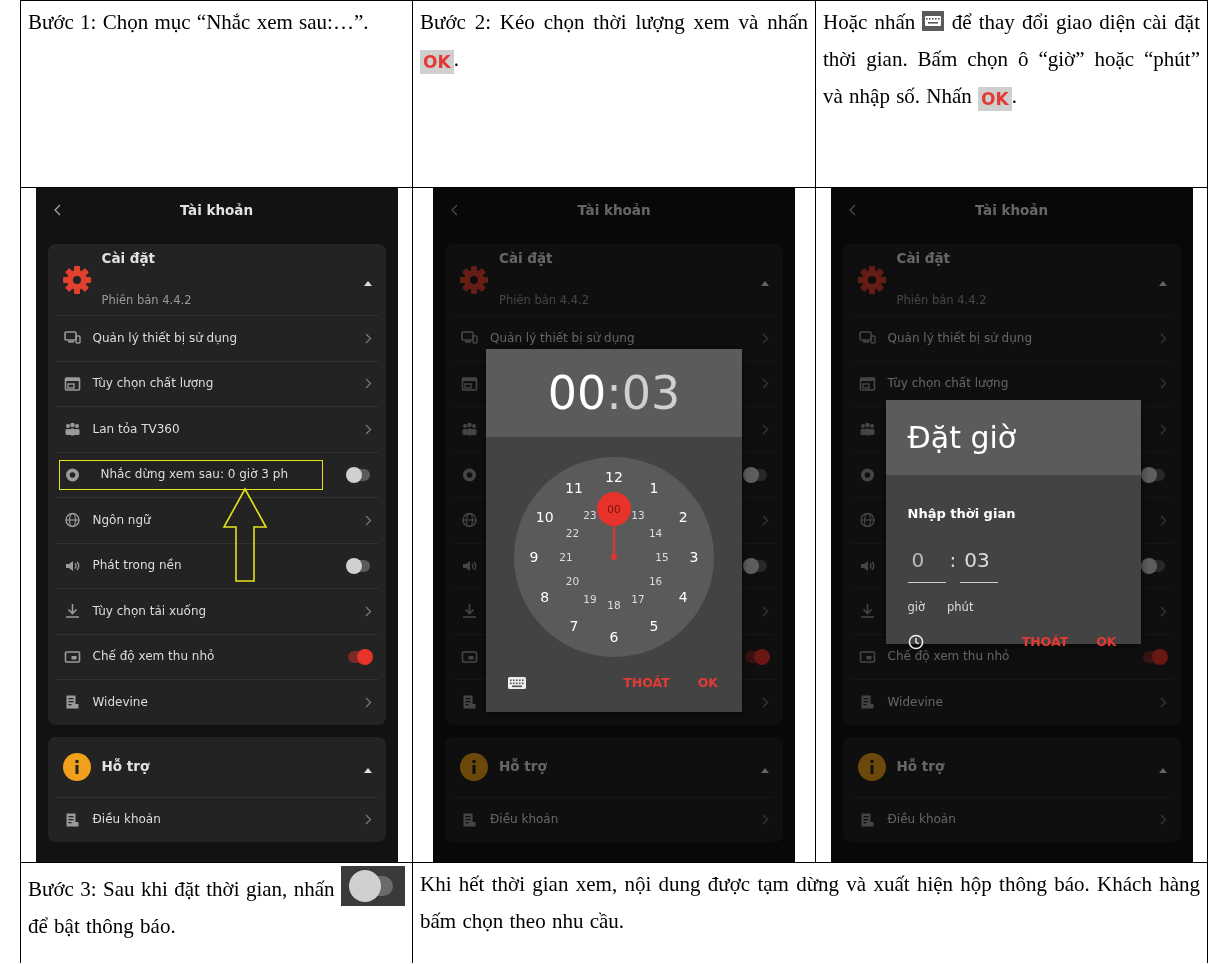 This screenshot has height=964, width=1208. What do you see at coordinates (962, 514) in the screenshot?
I see `prompt-text: Nhập thời gian` at bounding box center [962, 514].